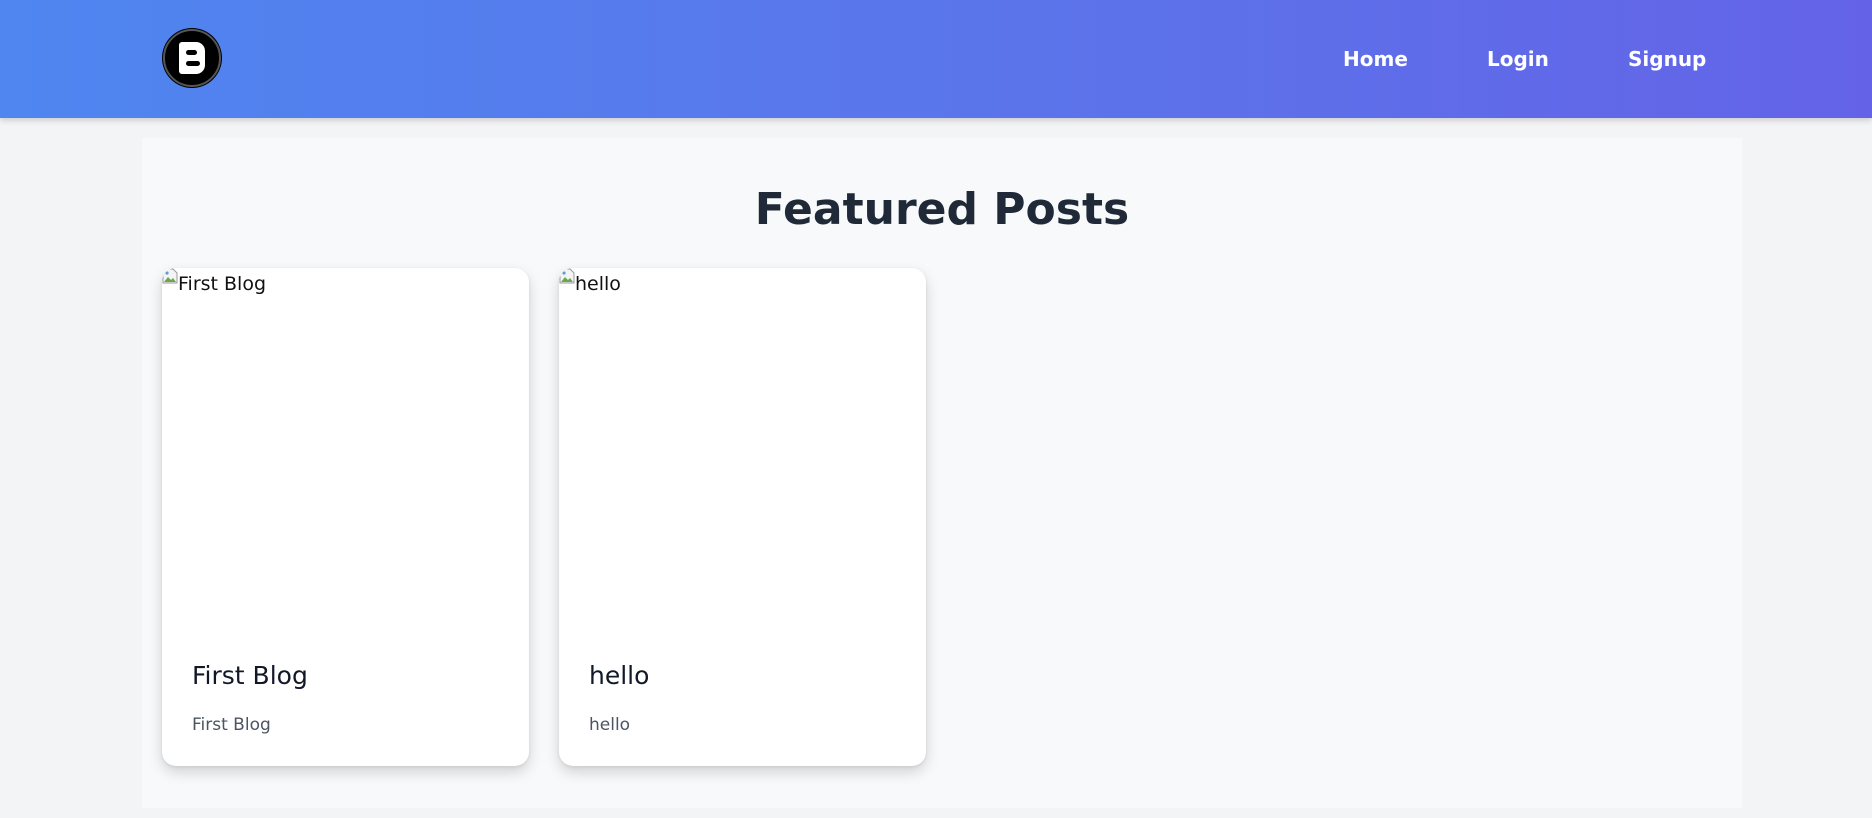 The height and width of the screenshot is (818, 1872). I want to click on nav-home-link: Home, so click(1375, 59).